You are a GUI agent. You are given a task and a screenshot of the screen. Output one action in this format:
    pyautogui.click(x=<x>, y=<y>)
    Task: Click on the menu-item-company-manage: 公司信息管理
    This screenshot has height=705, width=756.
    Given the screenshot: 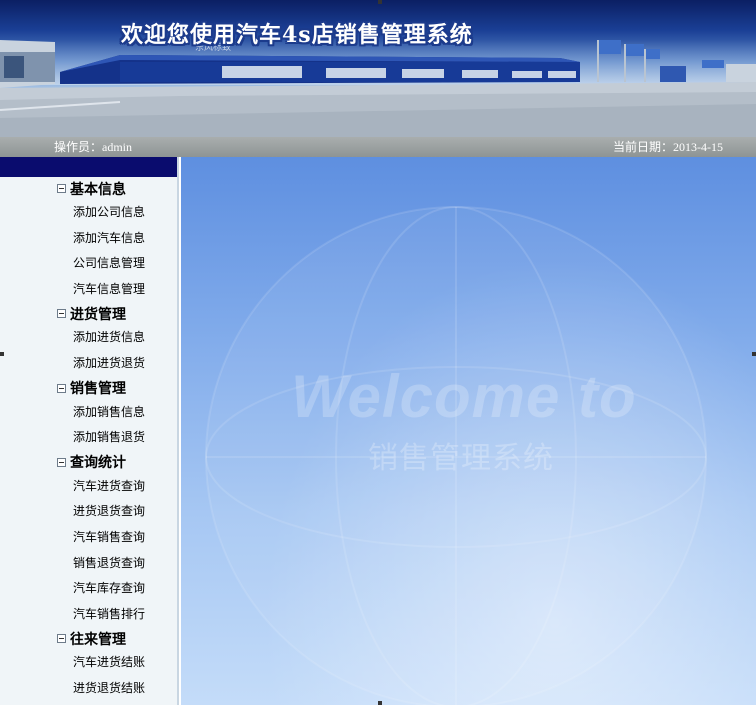 What is the action you would take?
    pyautogui.click(x=88, y=264)
    